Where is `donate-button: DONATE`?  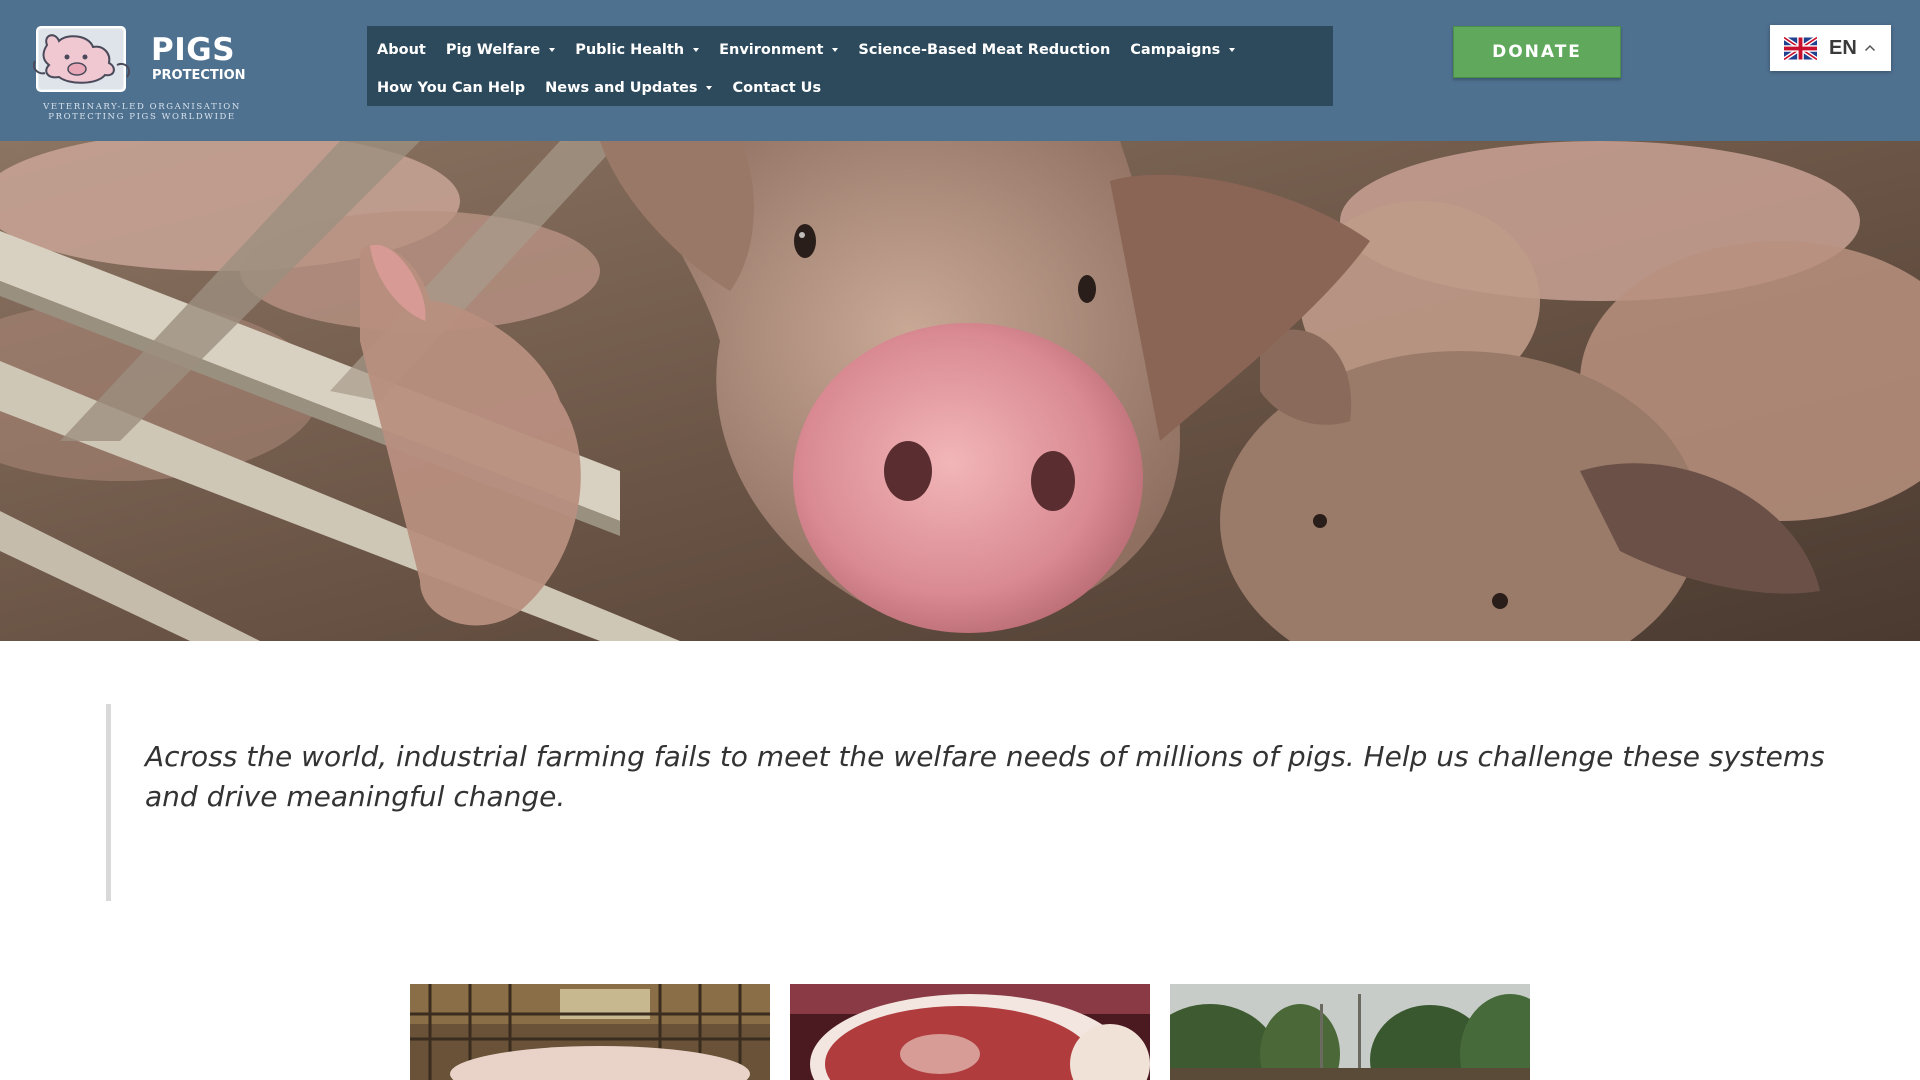 donate-button: DONATE is located at coordinates (1537, 52).